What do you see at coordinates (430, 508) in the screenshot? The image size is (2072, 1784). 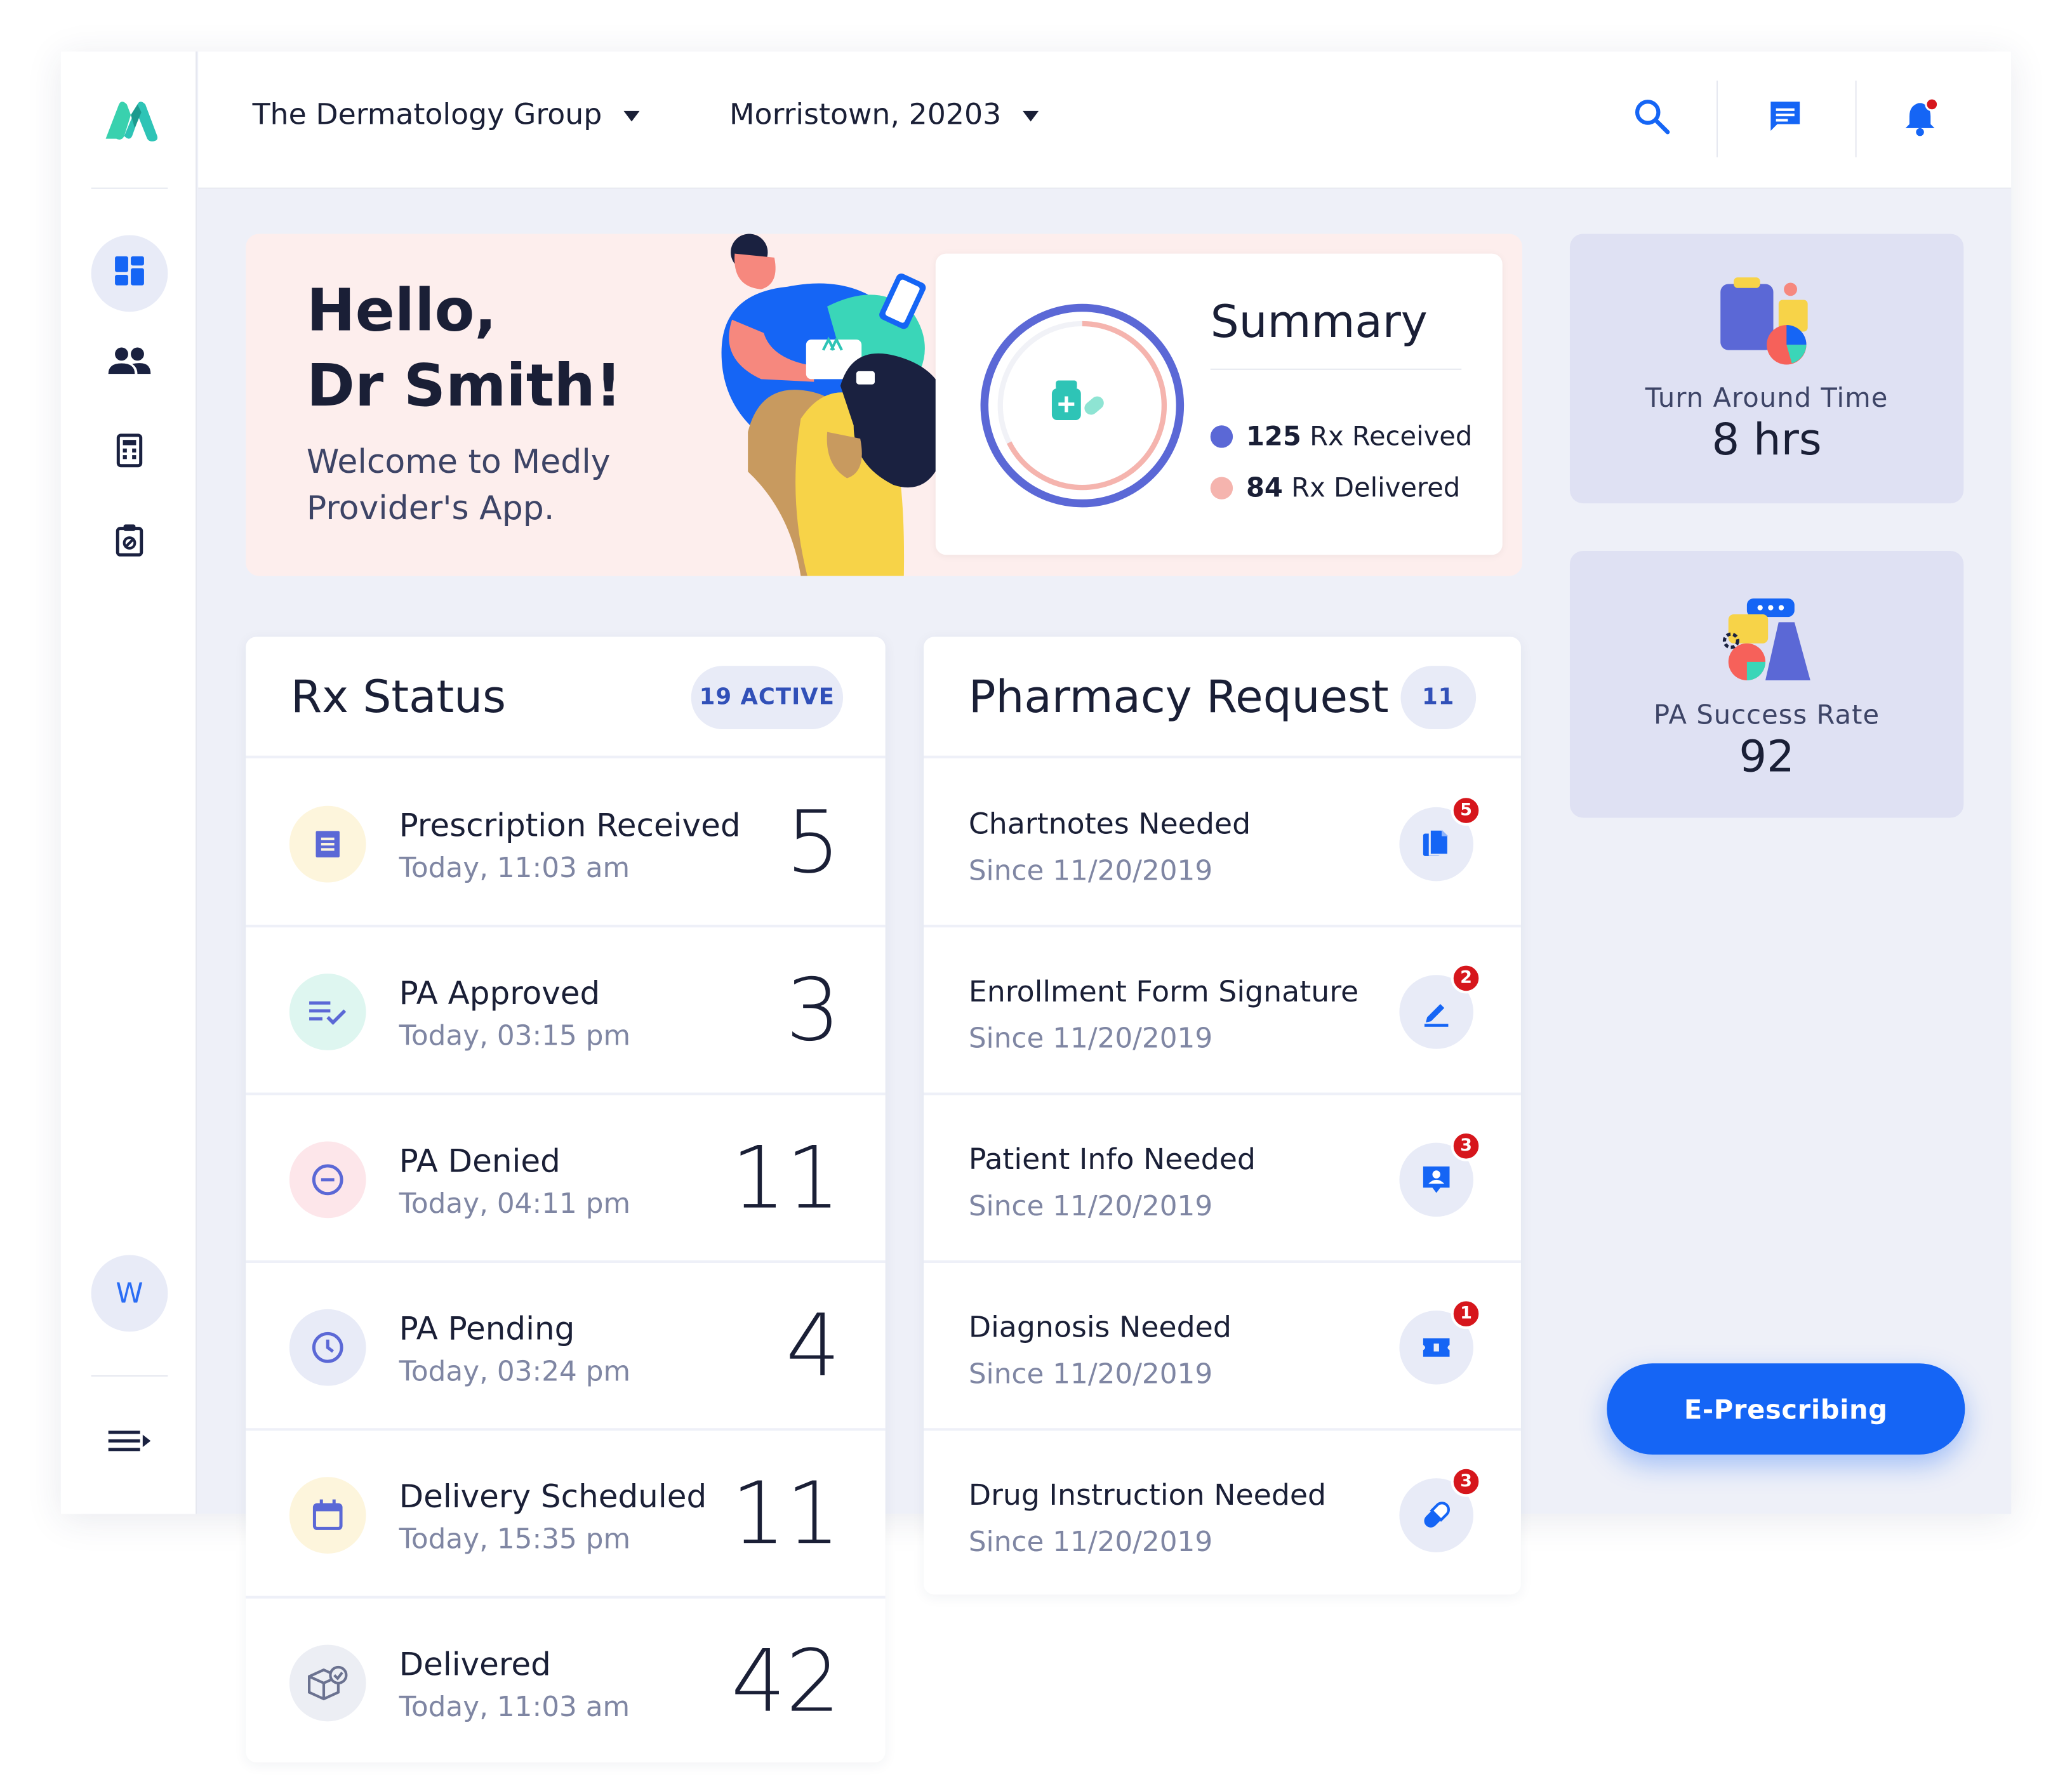 I see `welcome-line-2: Provider's App.` at bounding box center [430, 508].